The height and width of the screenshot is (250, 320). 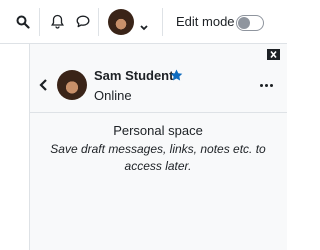 I want to click on contact-status: Online, so click(x=113, y=95).